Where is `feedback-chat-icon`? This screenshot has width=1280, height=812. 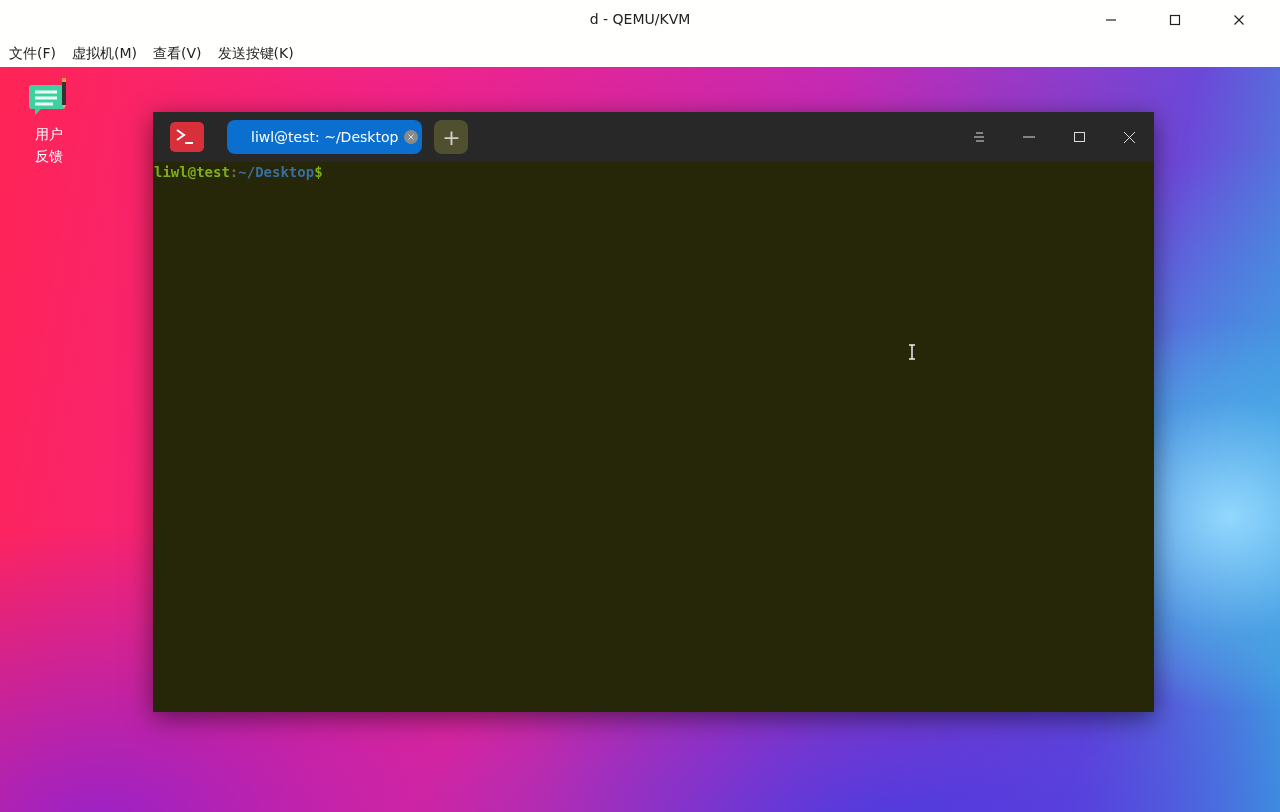 feedback-chat-icon is located at coordinates (49, 97).